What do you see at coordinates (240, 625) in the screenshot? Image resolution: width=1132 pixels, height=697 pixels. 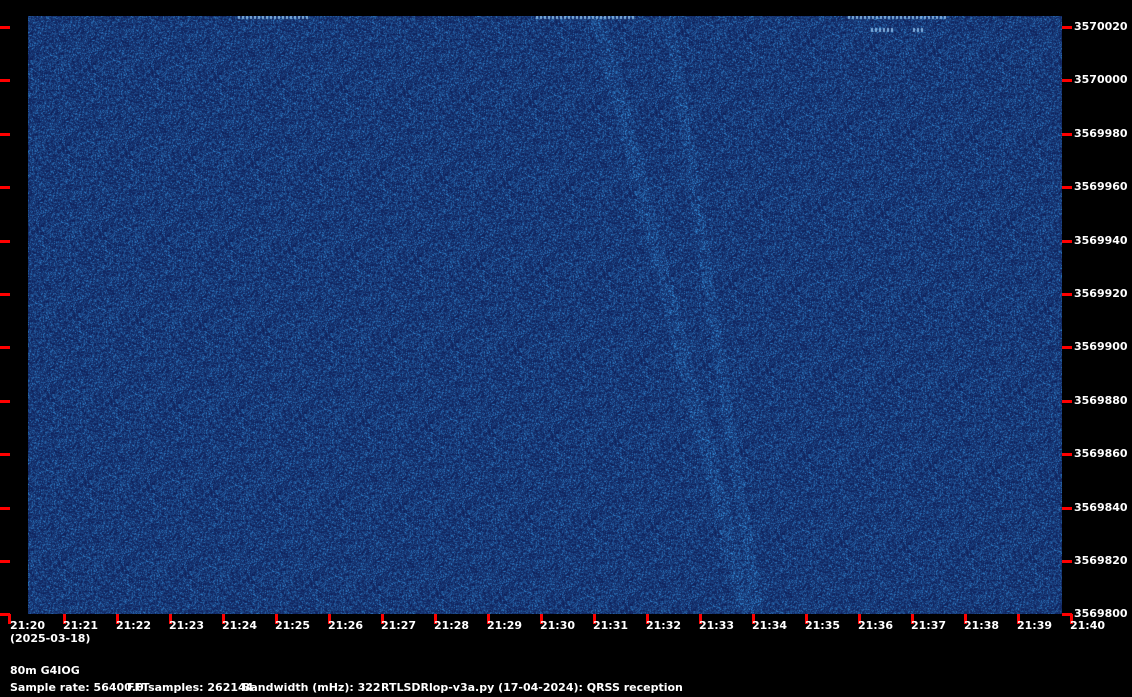 I see `time-tick-label: 21:24` at bounding box center [240, 625].